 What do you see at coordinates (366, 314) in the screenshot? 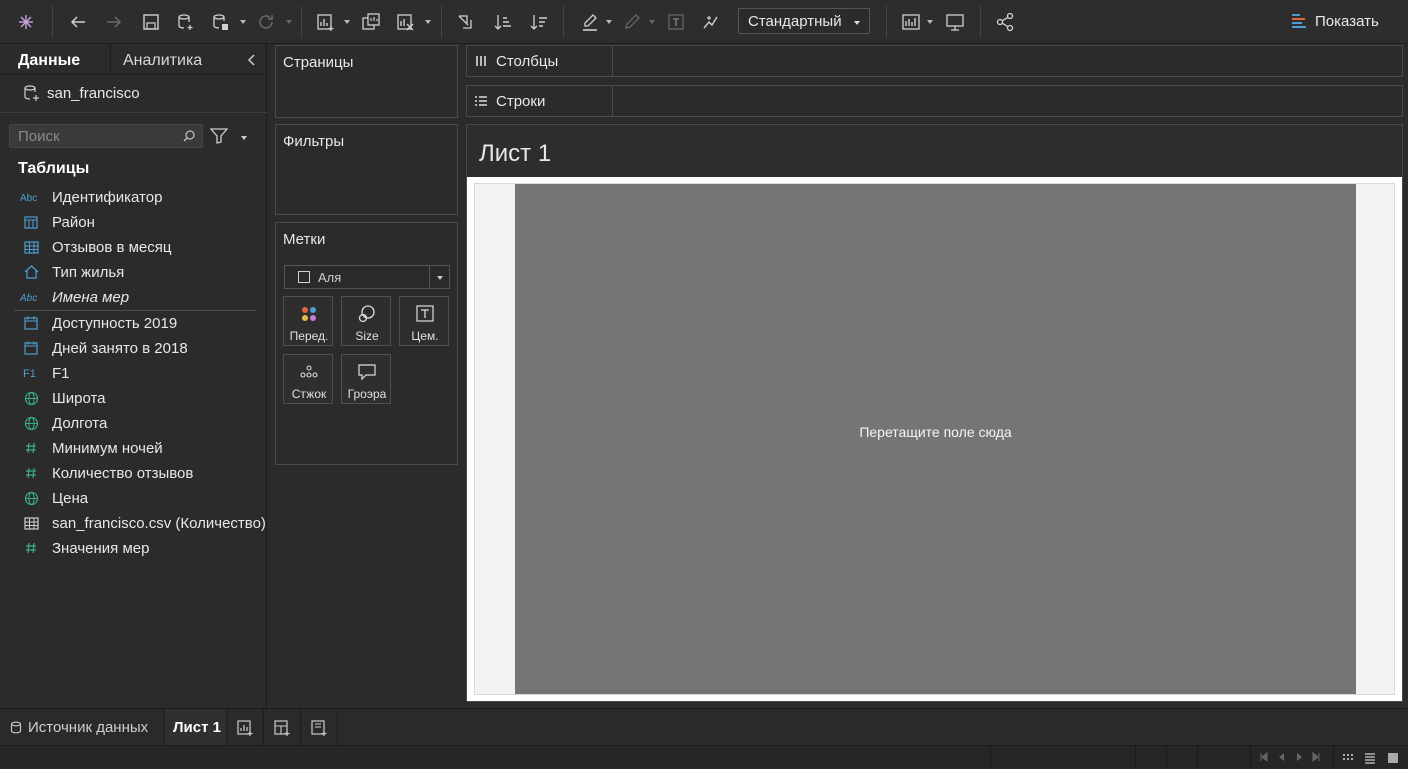
I see `size-icon` at bounding box center [366, 314].